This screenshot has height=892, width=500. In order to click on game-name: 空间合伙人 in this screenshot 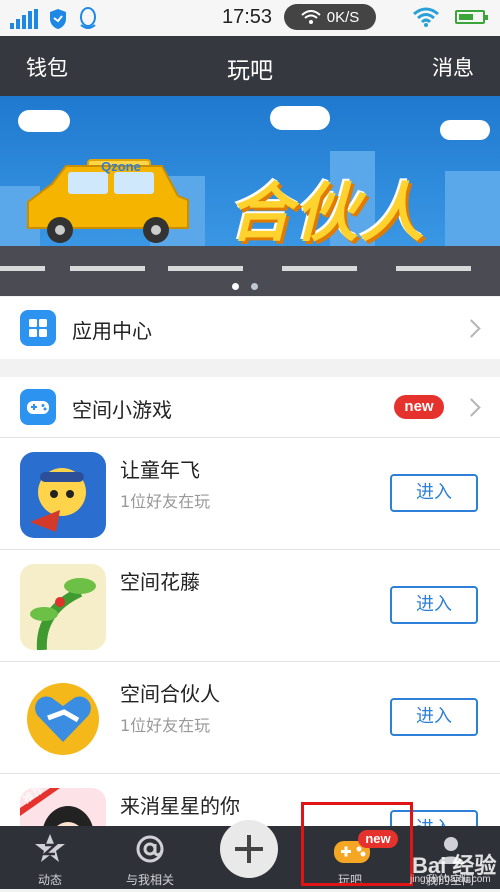, I will do `click(170, 694)`.